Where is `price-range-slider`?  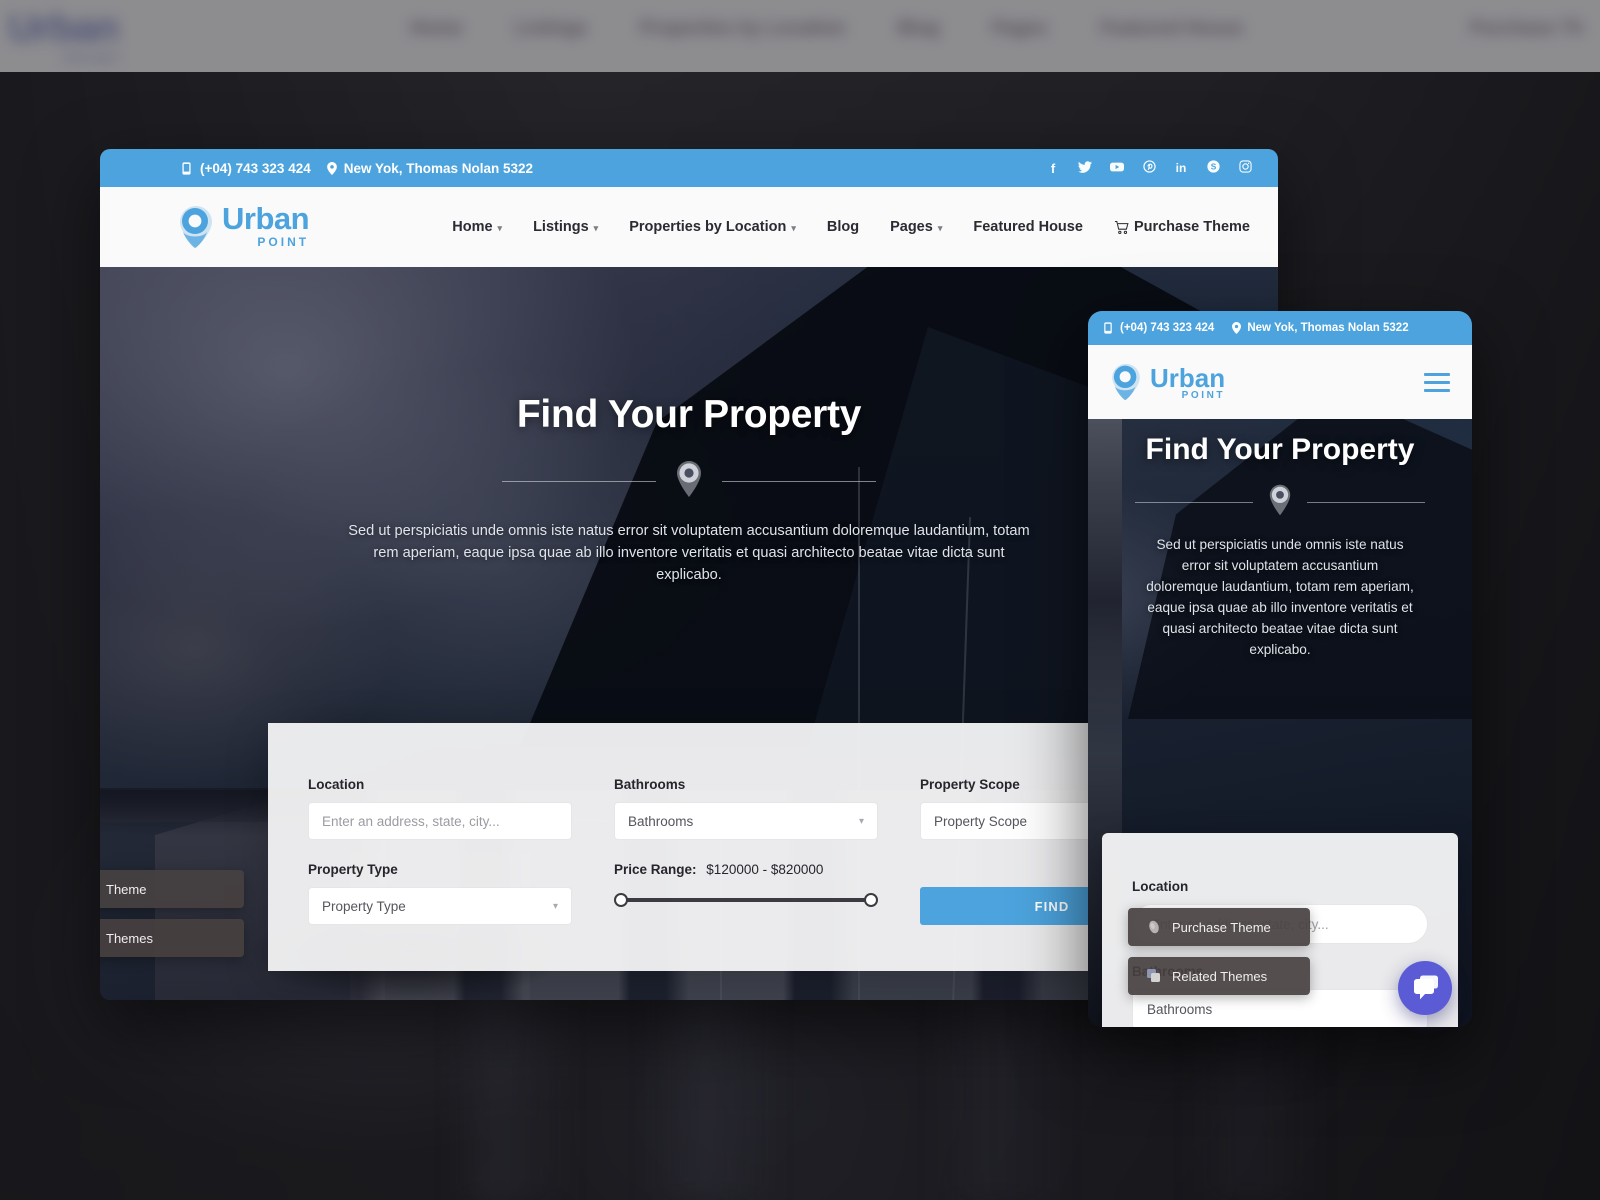 price-range-slider is located at coordinates (746, 900).